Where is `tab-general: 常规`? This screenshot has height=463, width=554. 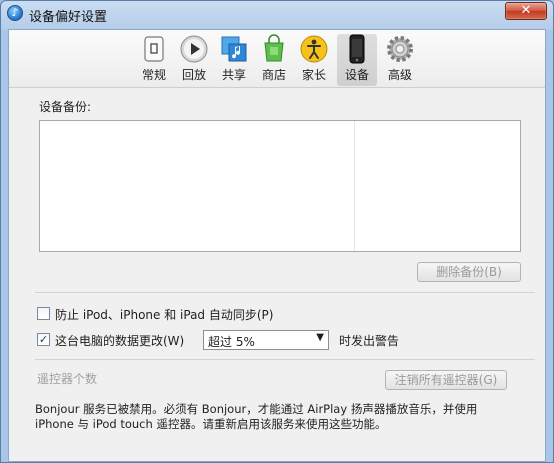 tab-general: 常规 is located at coordinates (154, 60).